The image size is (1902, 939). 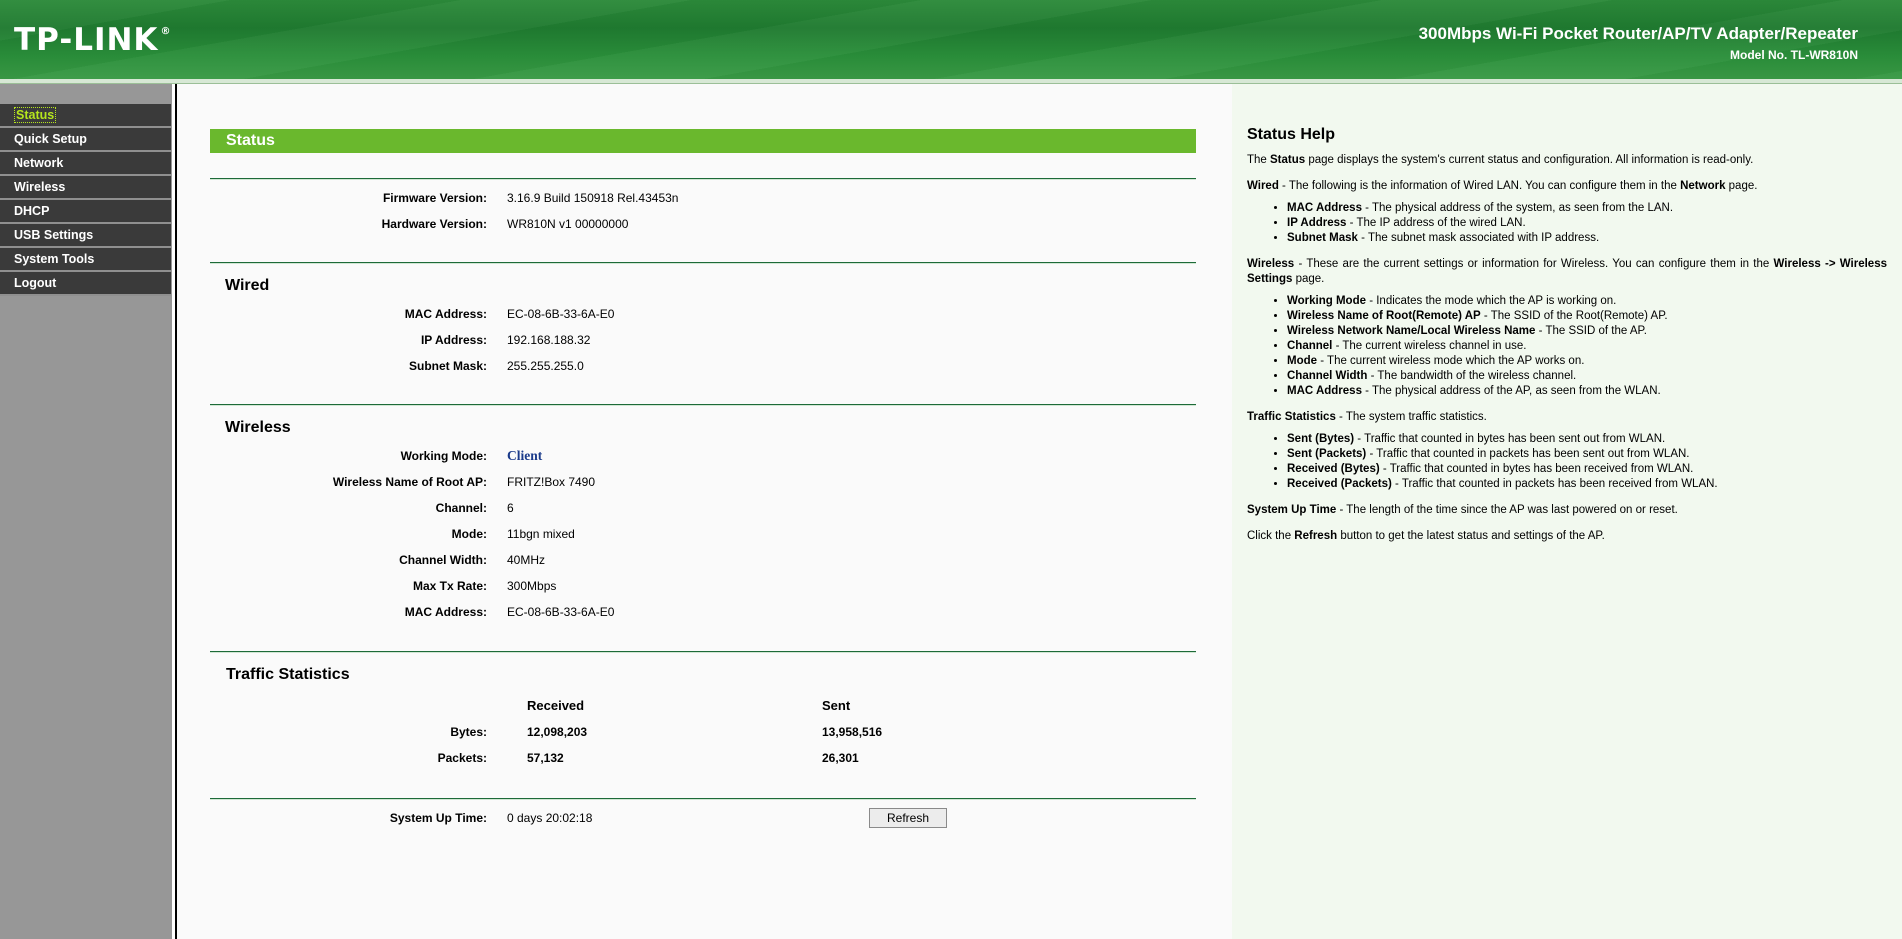 What do you see at coordinates (541, 534) in the screenshot?
I see `mode-value: 11bgn mixed` at bounding box center [541, 534].